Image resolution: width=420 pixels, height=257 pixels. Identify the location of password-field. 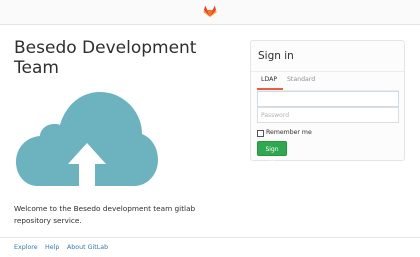
(328, 115).